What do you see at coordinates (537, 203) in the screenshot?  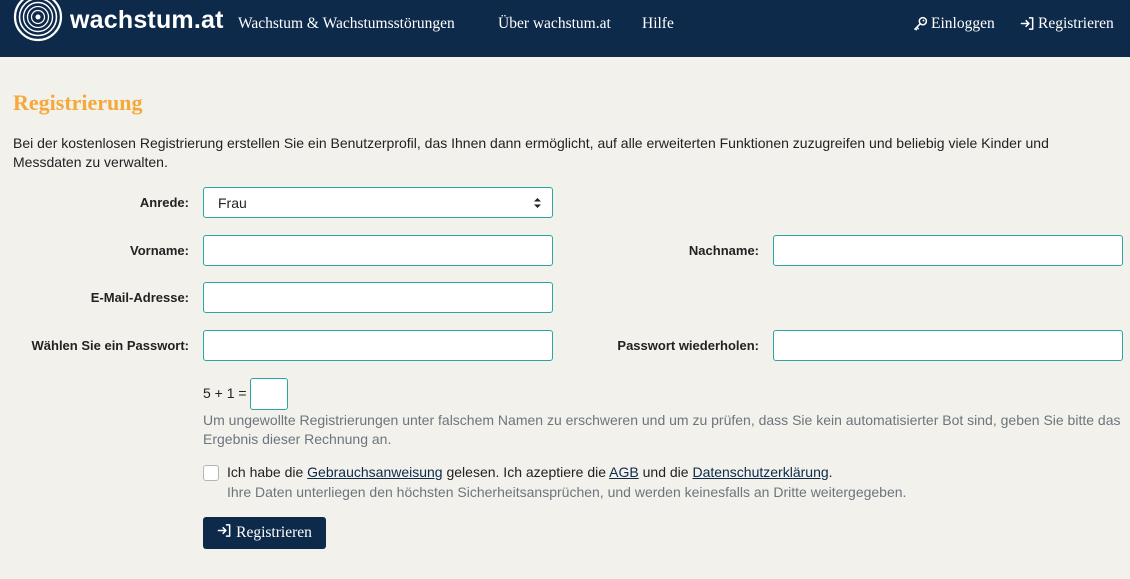 I see `select-arrows-icon` at bounding box center [537, 203].